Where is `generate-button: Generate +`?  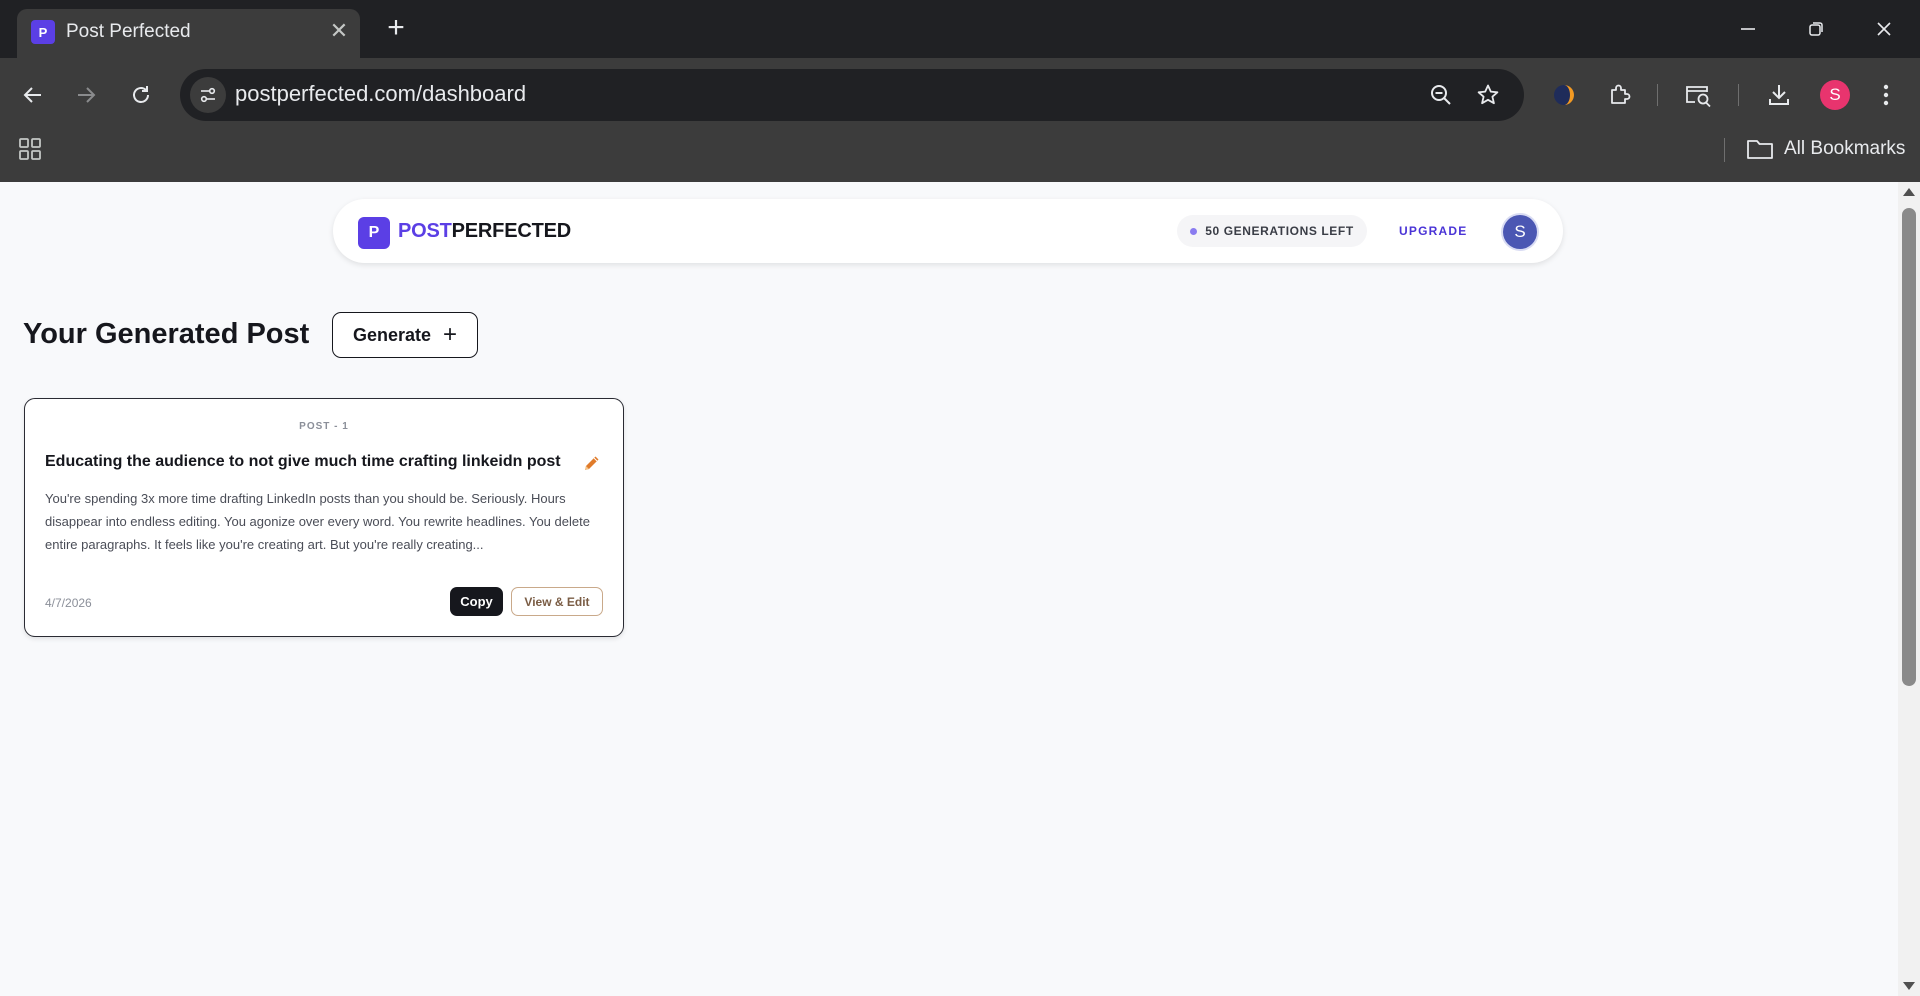
generate-button: Generate + is located at coordinates (405, 335).